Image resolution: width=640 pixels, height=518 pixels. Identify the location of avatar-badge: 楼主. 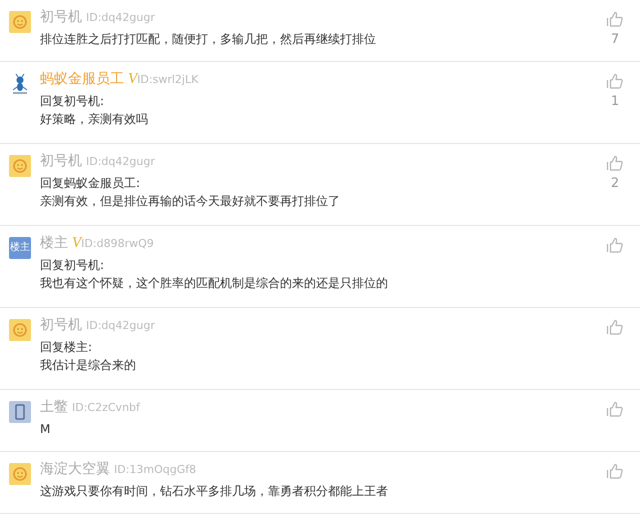
(20, 248).